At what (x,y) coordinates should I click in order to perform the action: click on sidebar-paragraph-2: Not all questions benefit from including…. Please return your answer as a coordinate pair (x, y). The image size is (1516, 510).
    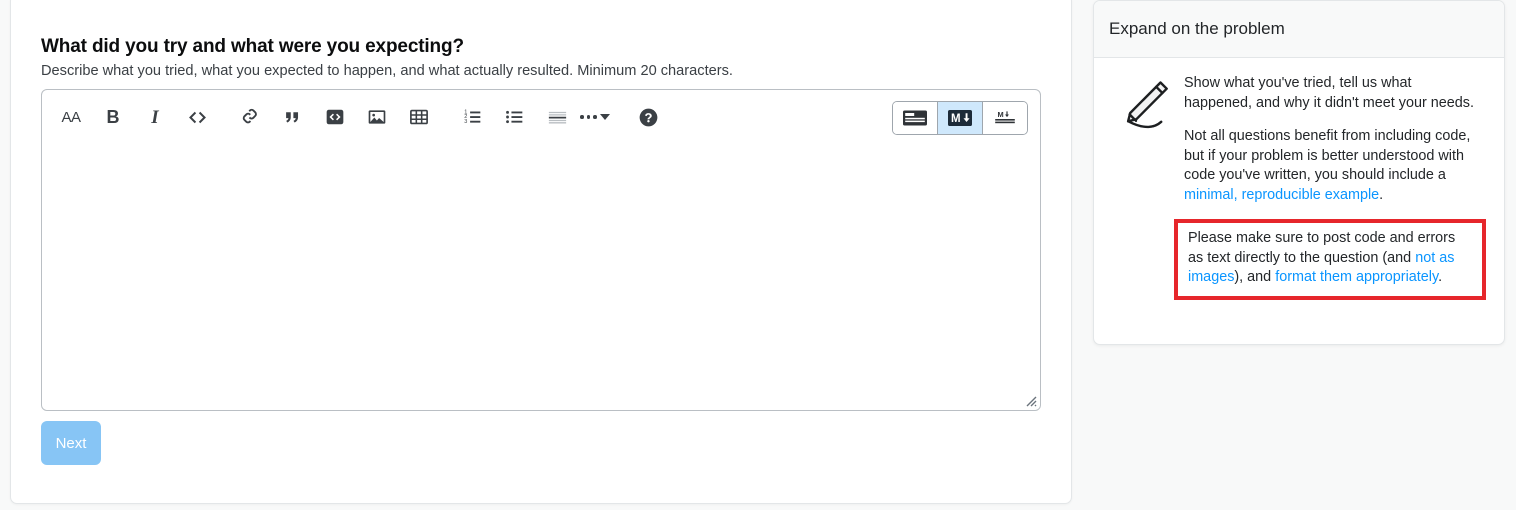
    Looking at the image, I should click on (1333, 166).